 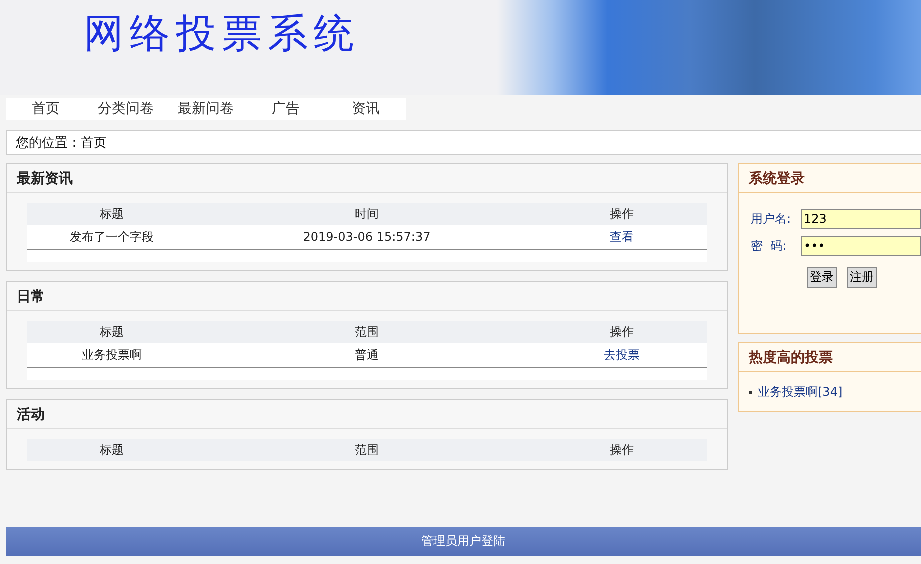 I want to click on vote-link: 业务投票啊[34], so click(x=830, y=392).